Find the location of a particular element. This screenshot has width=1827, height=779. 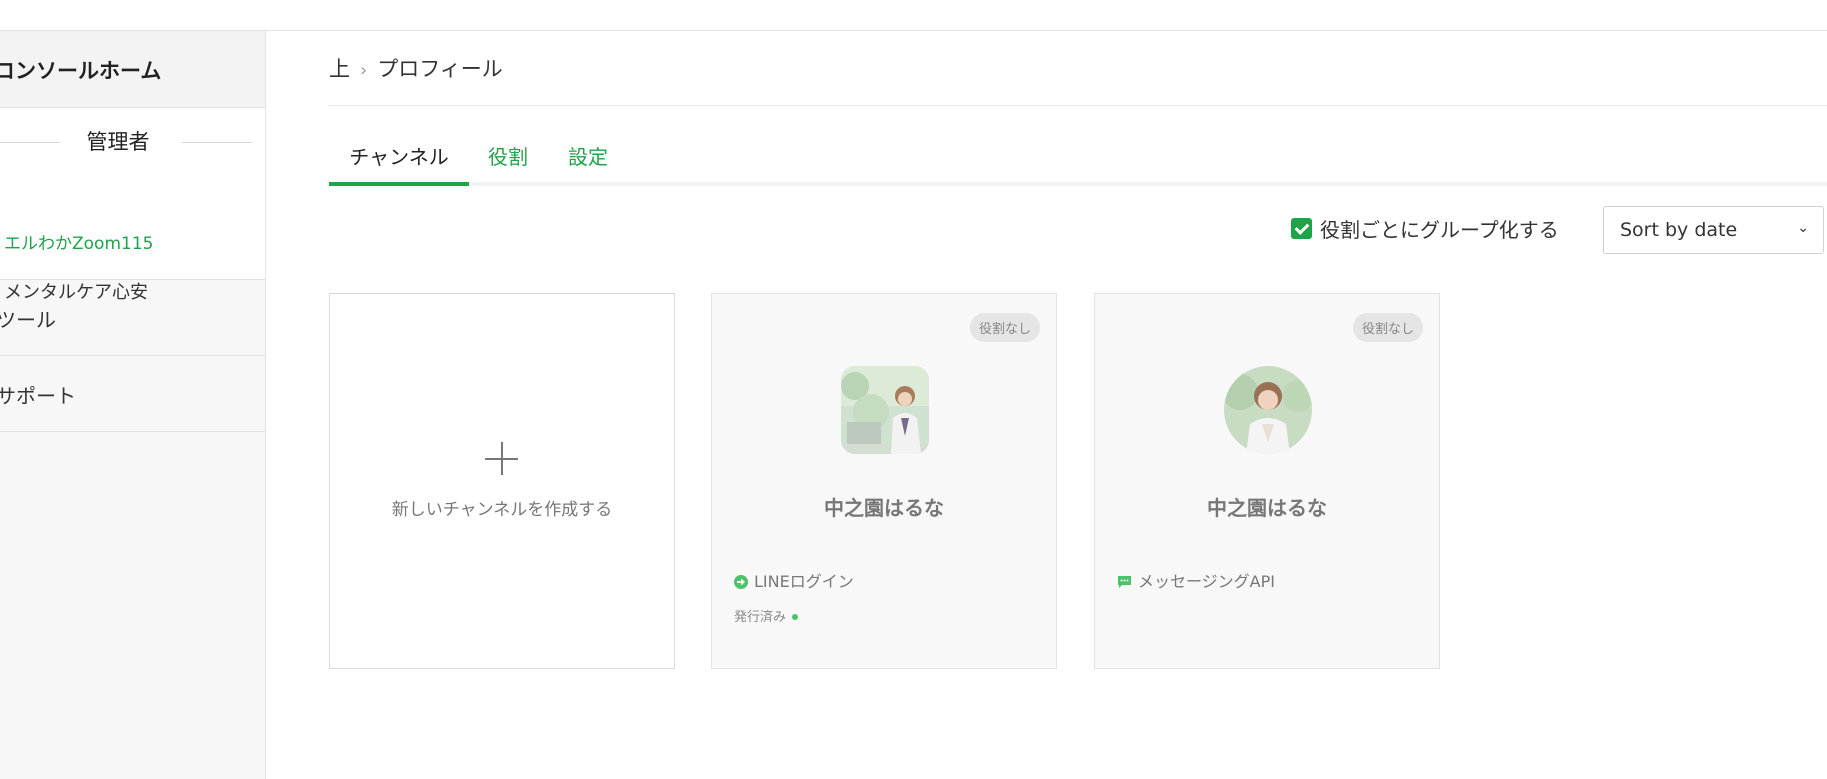

tabs-underline-track is located at coordinates (1078, 184).